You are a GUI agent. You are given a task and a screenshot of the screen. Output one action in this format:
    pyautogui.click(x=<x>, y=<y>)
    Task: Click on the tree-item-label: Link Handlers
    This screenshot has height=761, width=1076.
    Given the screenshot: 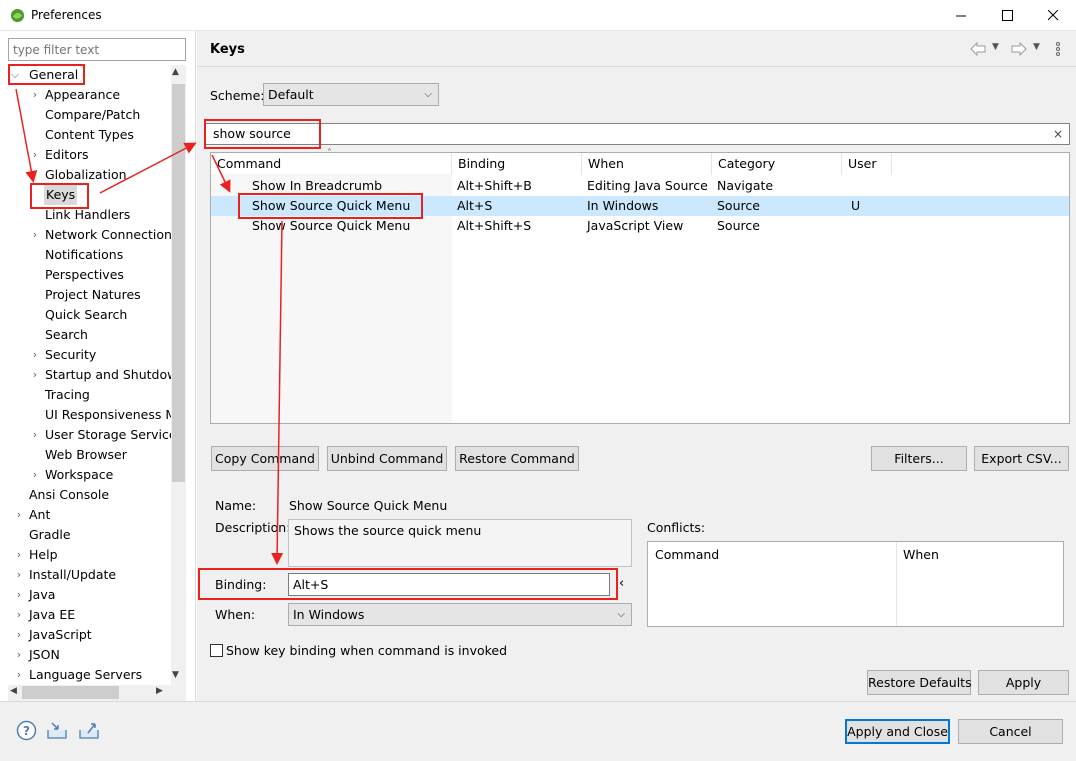 What is the action you would take?
    pyautogui.click(x=88, y=214)
    